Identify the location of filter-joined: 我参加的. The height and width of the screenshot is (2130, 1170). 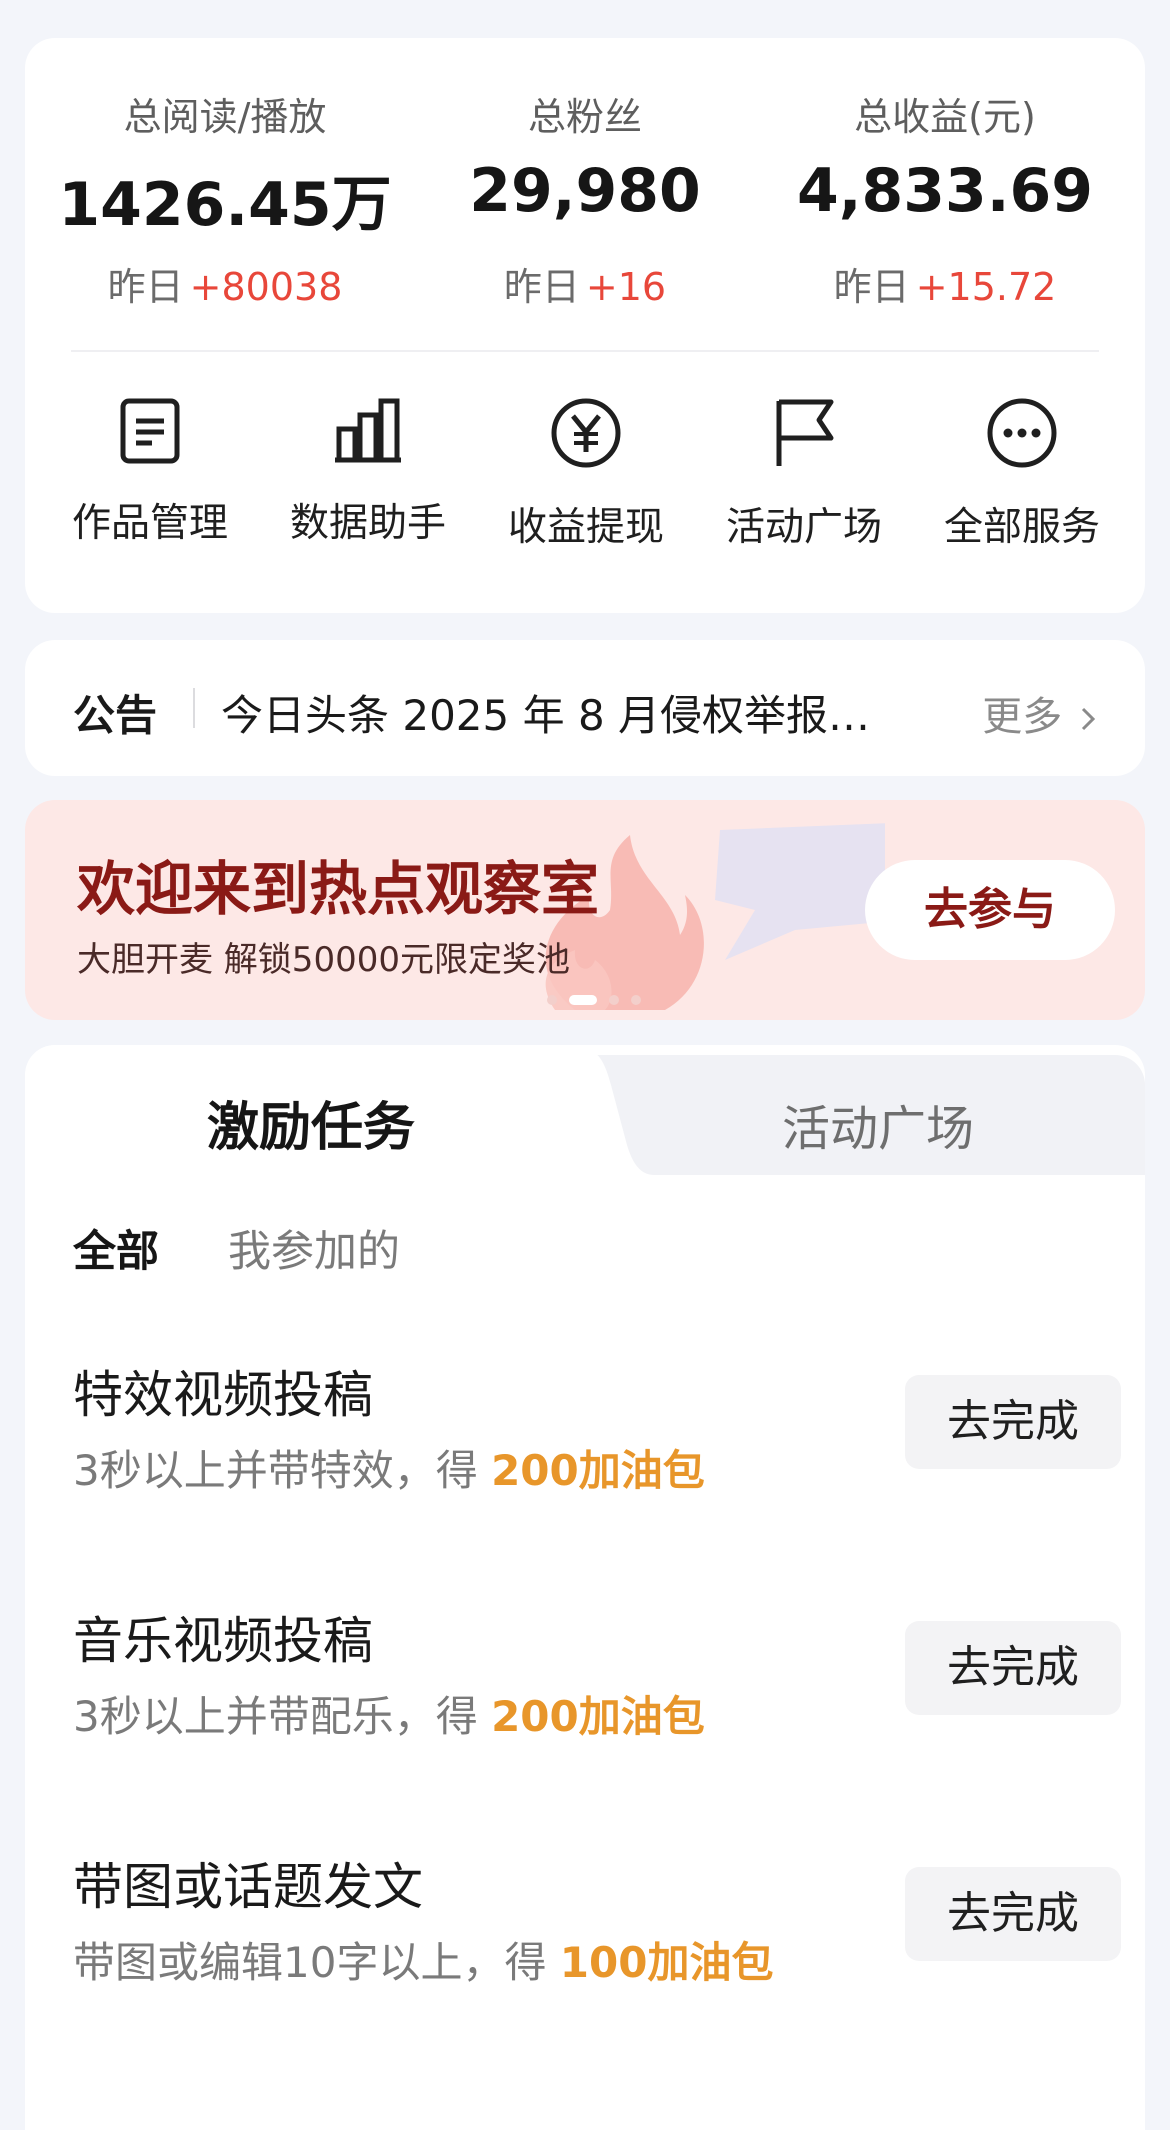
(314, 1248).